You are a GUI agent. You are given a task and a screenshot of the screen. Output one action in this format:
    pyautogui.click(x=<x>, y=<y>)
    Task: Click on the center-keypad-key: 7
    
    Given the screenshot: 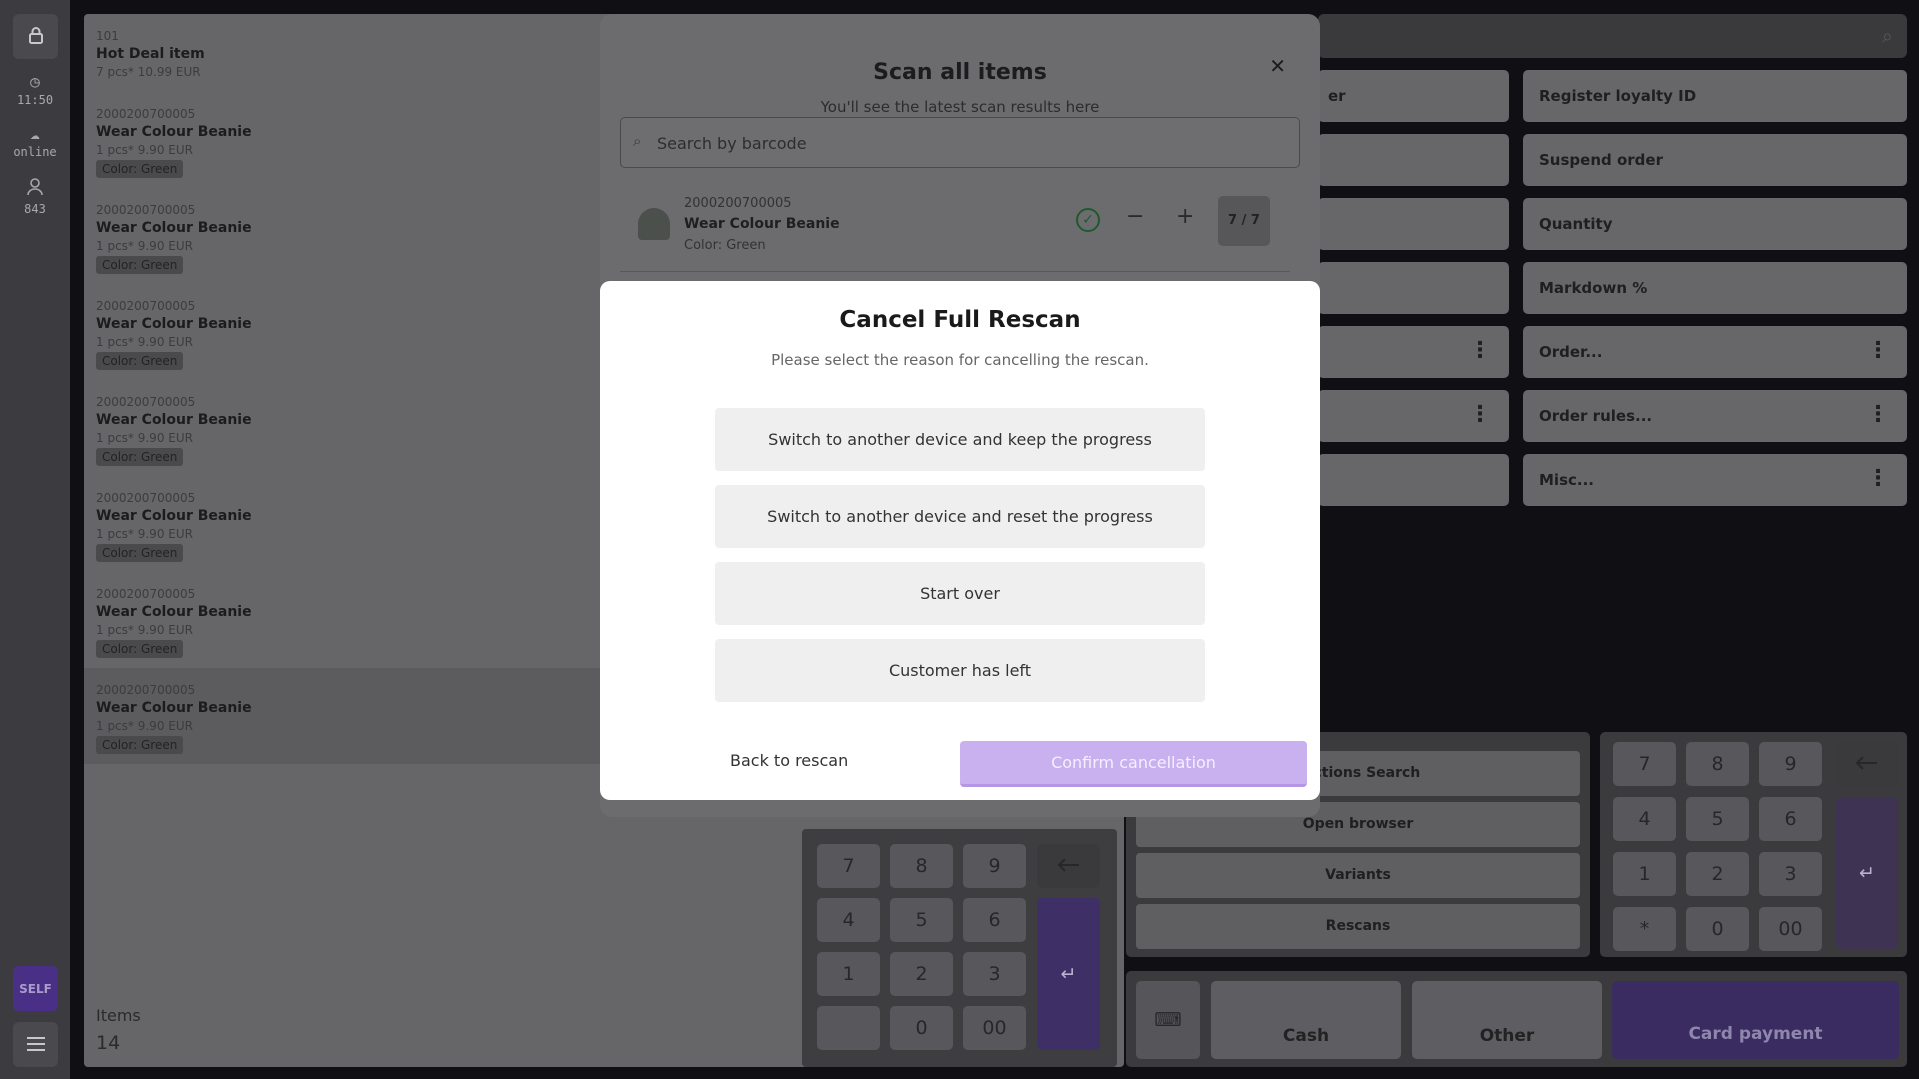 What is the action you would take?
    pyautogui.click(x=848, y=866)
    